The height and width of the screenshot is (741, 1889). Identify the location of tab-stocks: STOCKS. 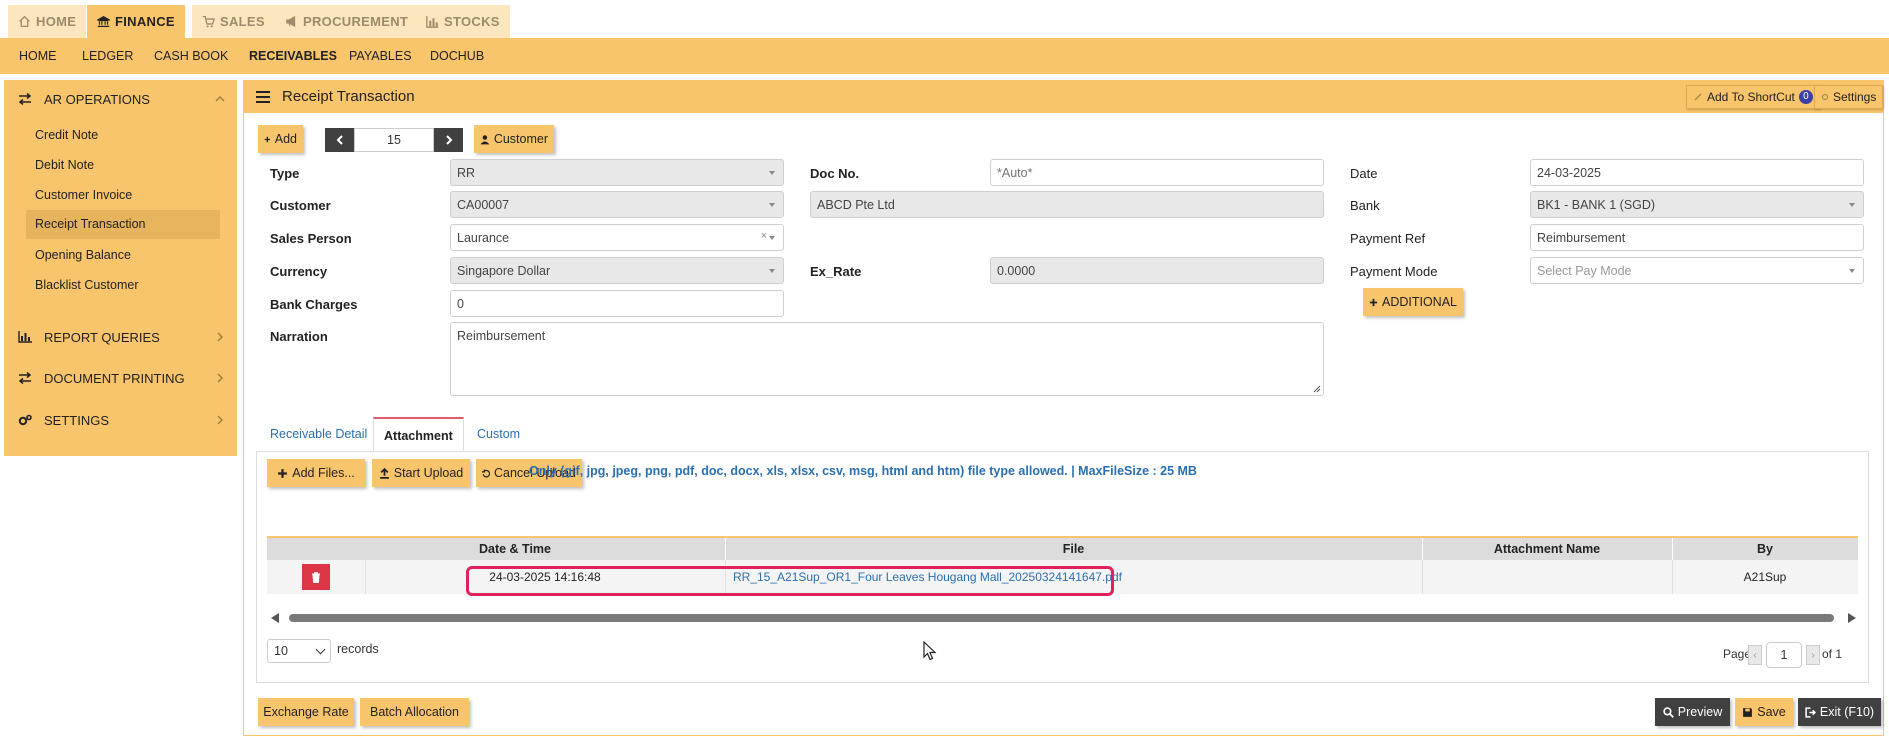
(463, 21).